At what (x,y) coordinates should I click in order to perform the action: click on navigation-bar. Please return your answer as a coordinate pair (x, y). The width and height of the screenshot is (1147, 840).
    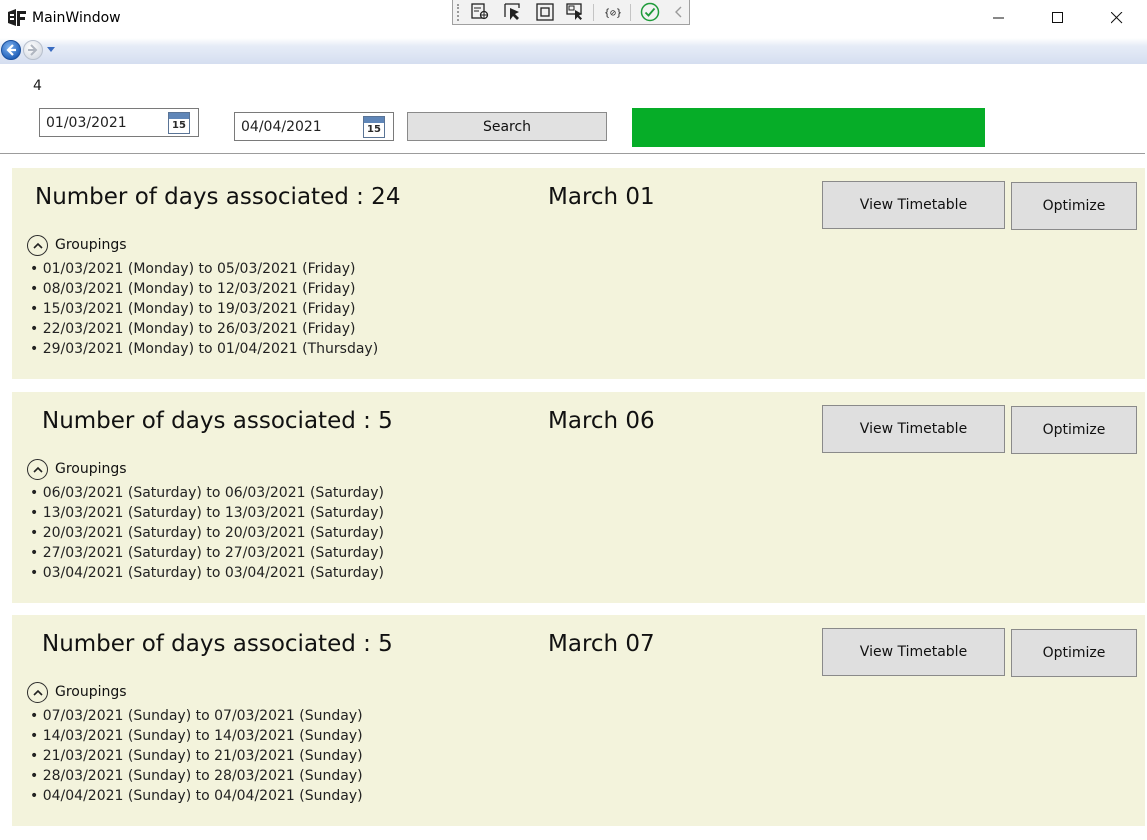
    Looking at the image, I should click on (573, 51).